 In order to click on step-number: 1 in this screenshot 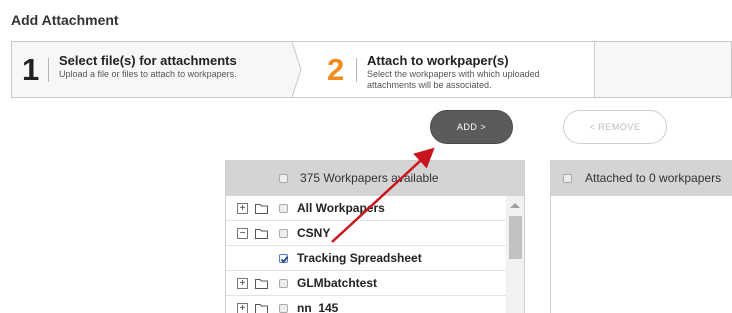, I will do `click(31, 69)`.